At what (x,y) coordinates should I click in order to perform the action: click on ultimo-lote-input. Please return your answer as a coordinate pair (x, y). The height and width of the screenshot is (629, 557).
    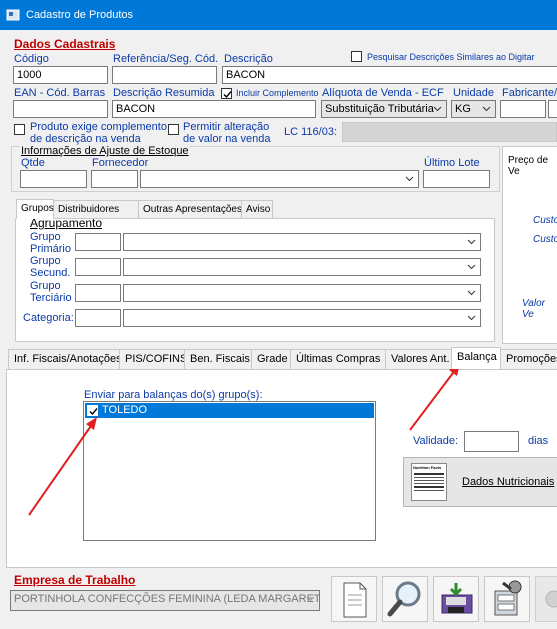
    Looking at the image, I should click on (456, 179).